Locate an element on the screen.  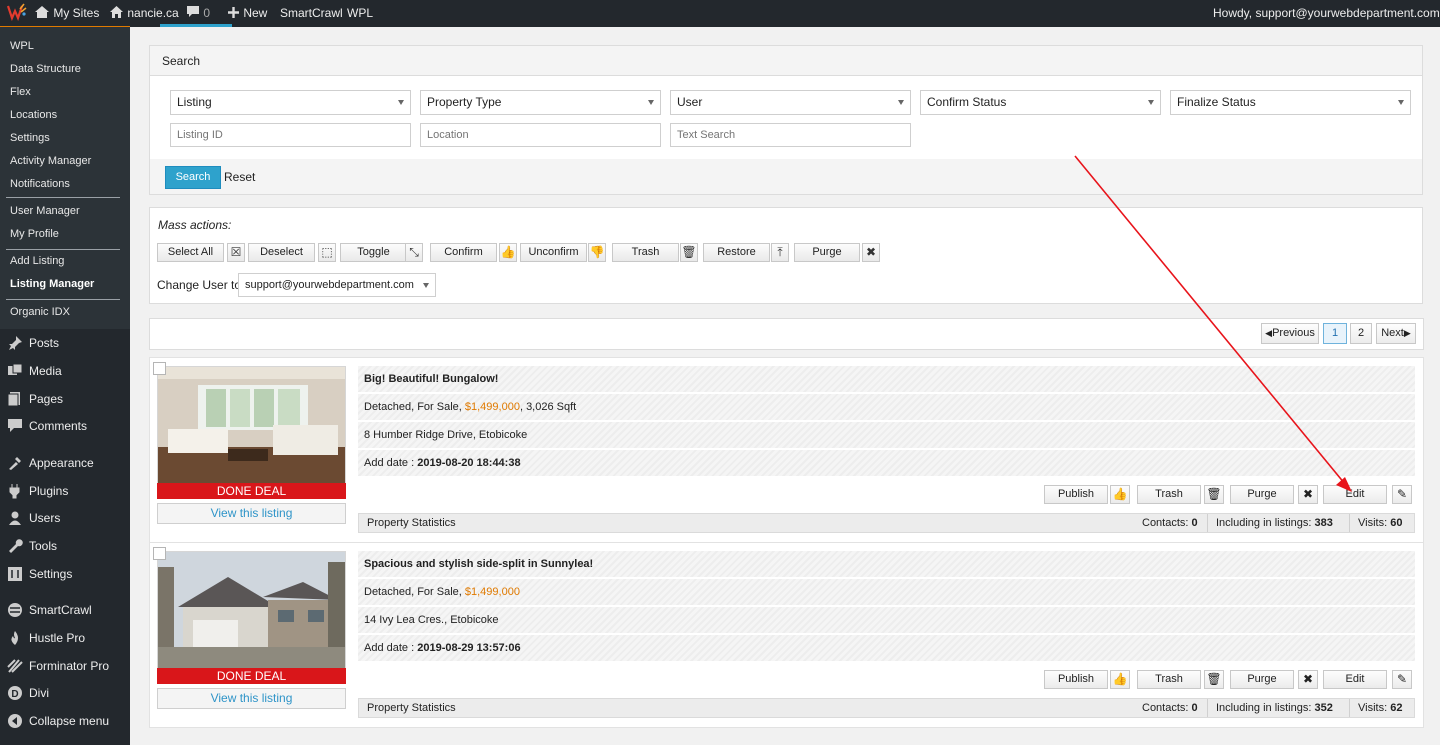
search-button: Search is located at coordinates (193, 177).